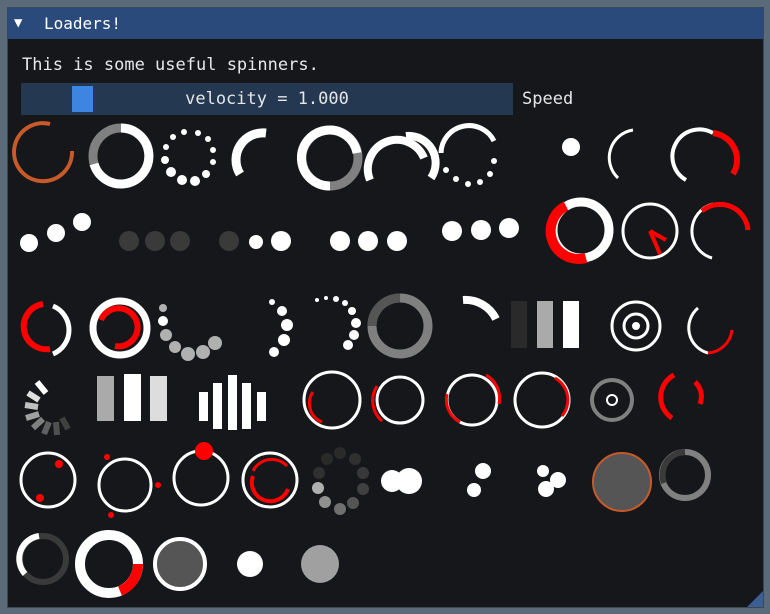 The image size is (770, 614). Describe the element at coordinates (579, 230) in the screenshot. I see `spinner-red-ring` at that location.